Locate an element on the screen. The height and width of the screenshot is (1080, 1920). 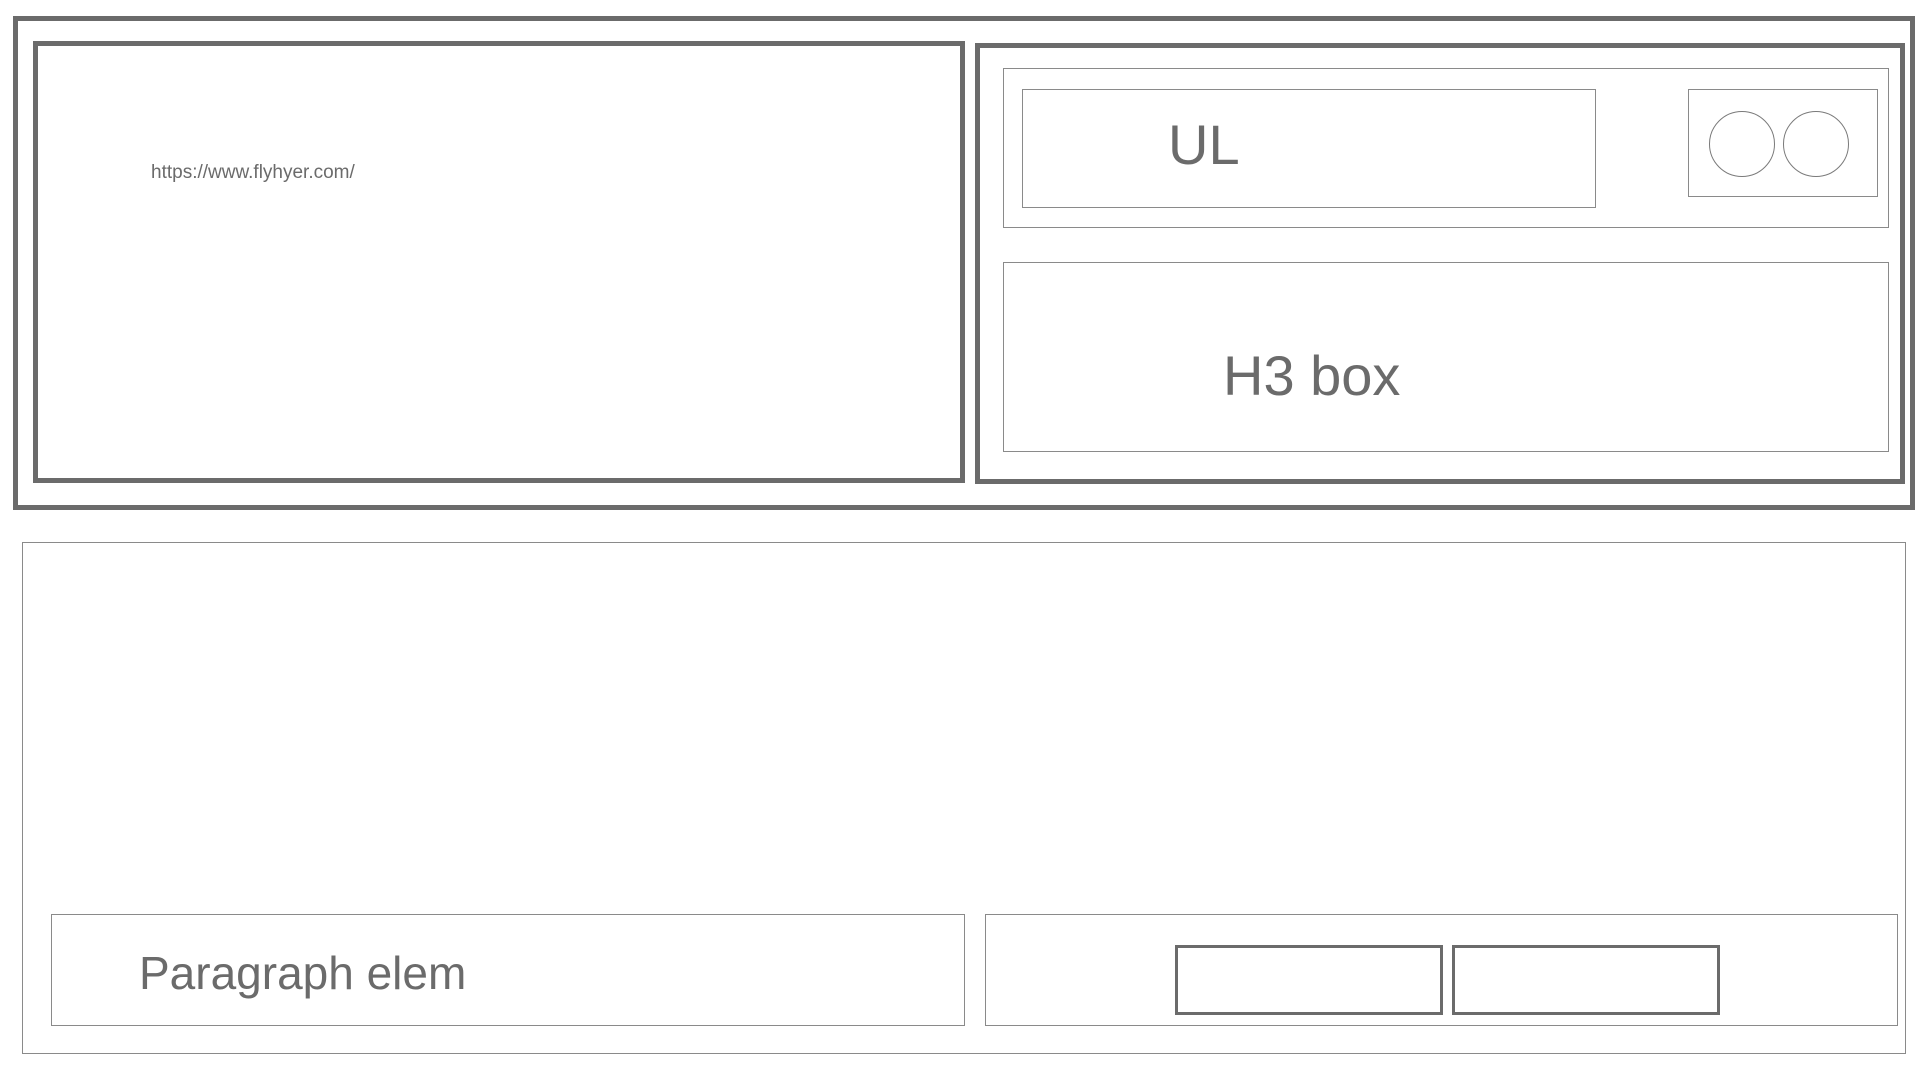
heading-label: H3 box is located at coordinates (1312, 375).